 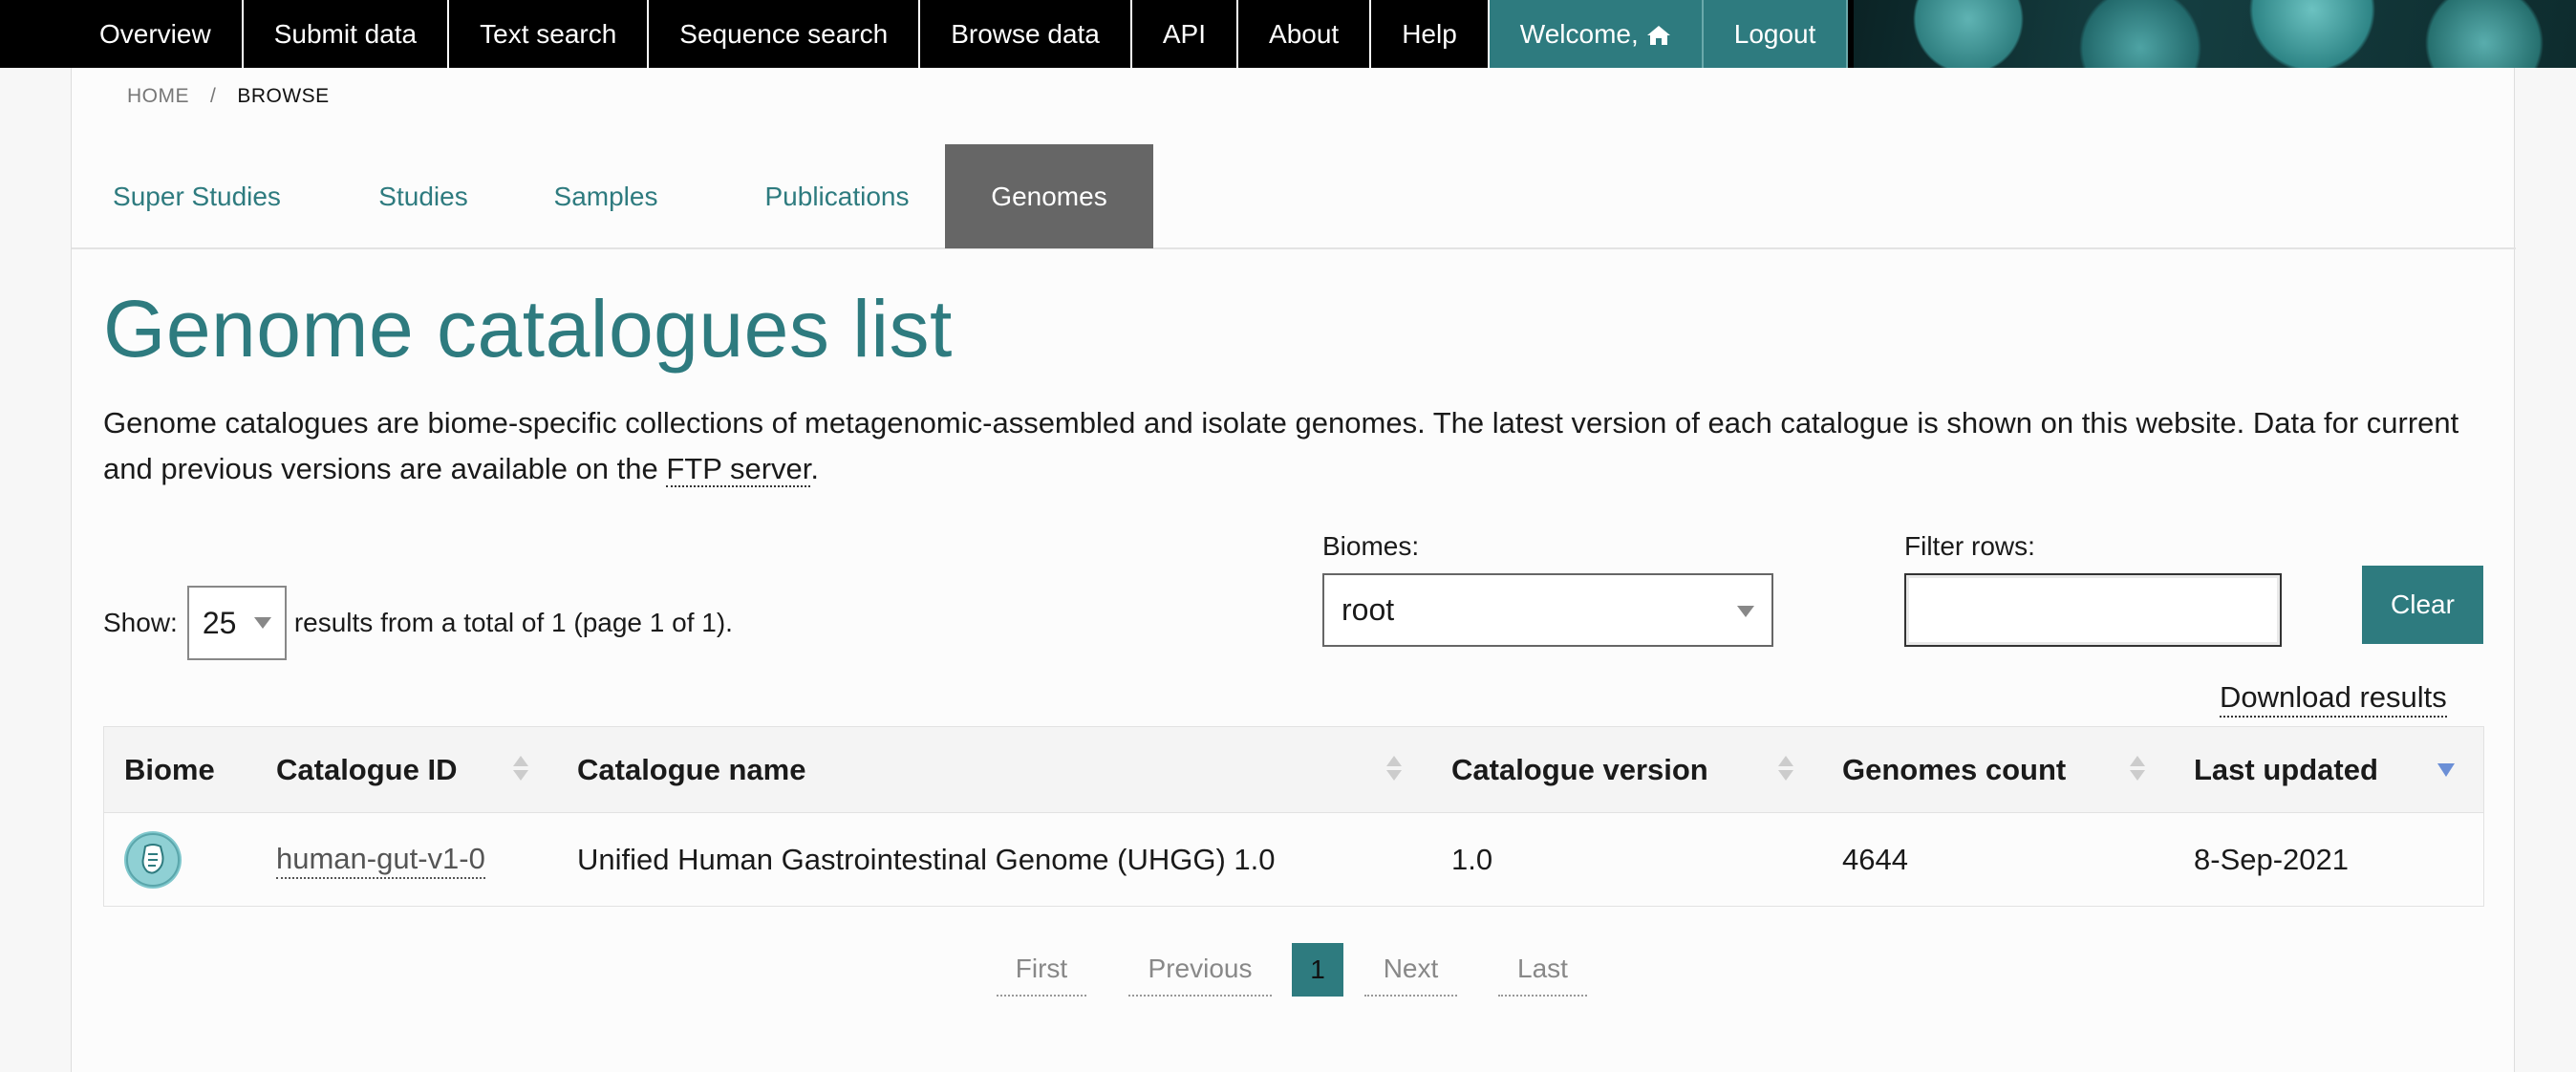 What do you see at coordinates (283, 96) in the screenshot?
I see `breadcrumb-current: BROWSE` at bounding box center [283, 96].